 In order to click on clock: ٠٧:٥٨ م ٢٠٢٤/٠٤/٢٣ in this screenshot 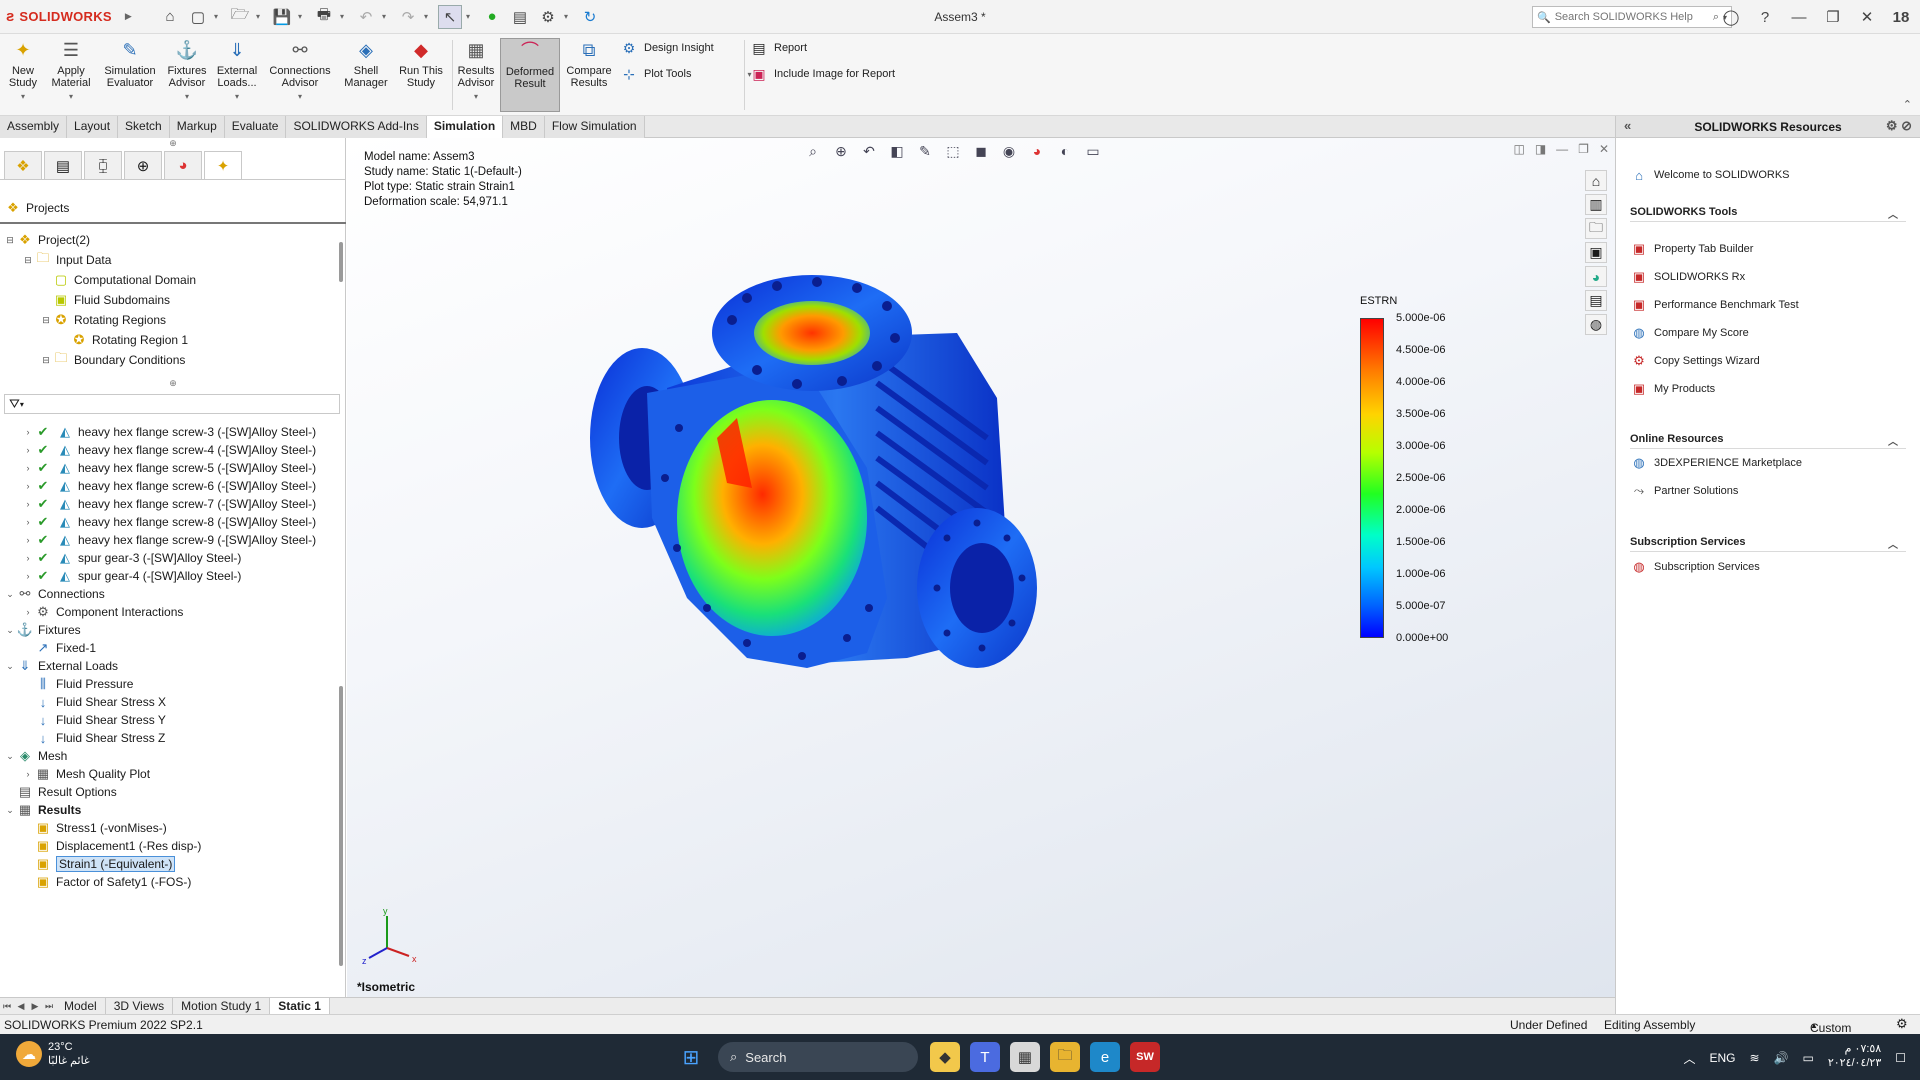, I will do `click(1854, 1056)`.